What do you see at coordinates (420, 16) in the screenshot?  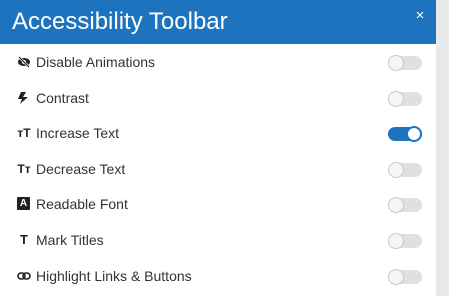 I see `close-button: ×` at bounding box center [420, 16].